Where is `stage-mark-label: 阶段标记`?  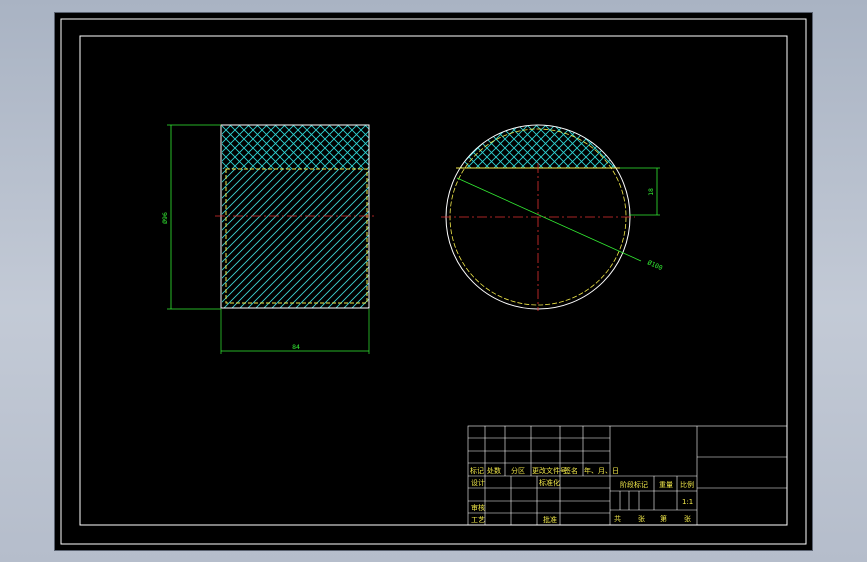 stage-mark-label: 阶段标记 is located at coordinates (634, 484).